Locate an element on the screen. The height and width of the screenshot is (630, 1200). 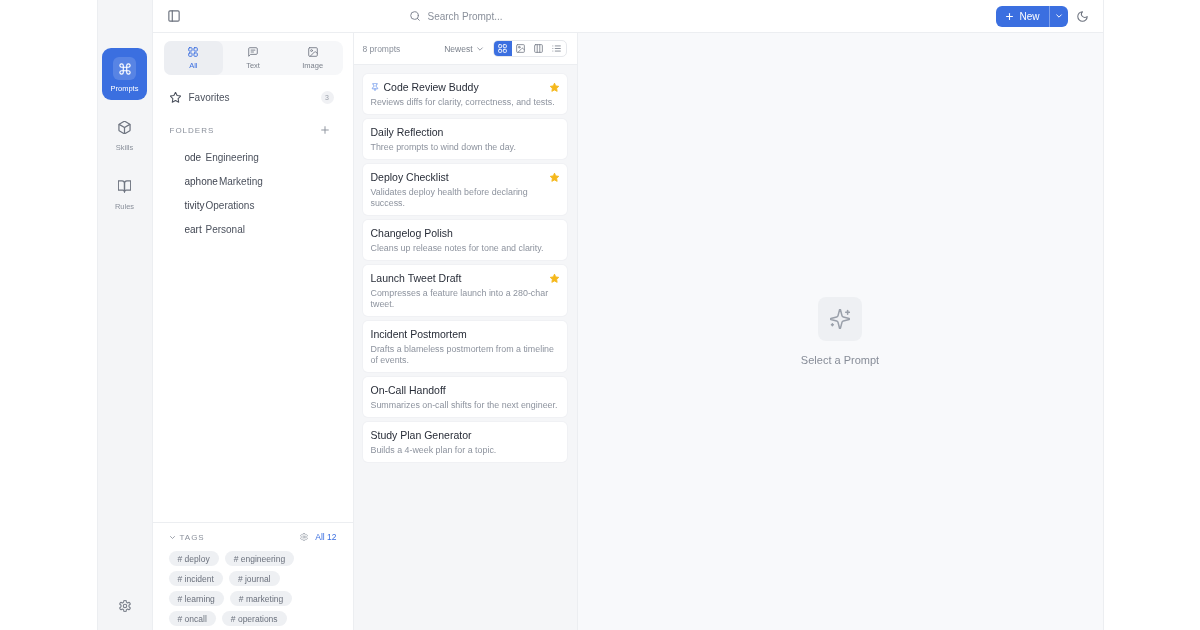
prompt-title: Changelog Polish is located at coordinates (411, 233).